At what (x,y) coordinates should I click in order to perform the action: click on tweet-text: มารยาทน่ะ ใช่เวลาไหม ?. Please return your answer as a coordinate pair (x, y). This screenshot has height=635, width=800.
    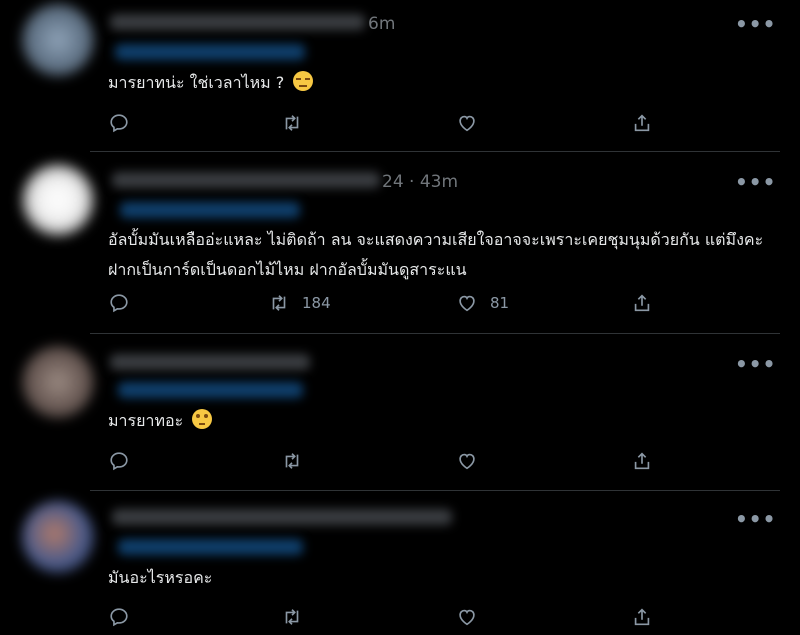
    Looking at the image, I should click on (438, 83).